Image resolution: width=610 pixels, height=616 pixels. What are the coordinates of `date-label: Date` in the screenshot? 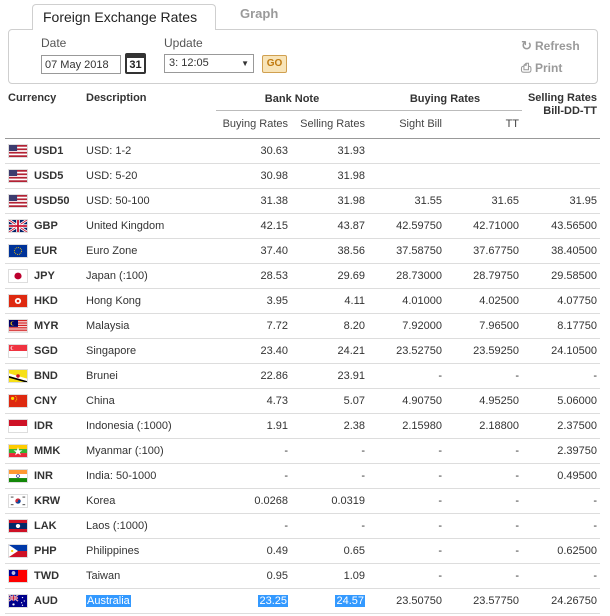 It's located at (54, 43).